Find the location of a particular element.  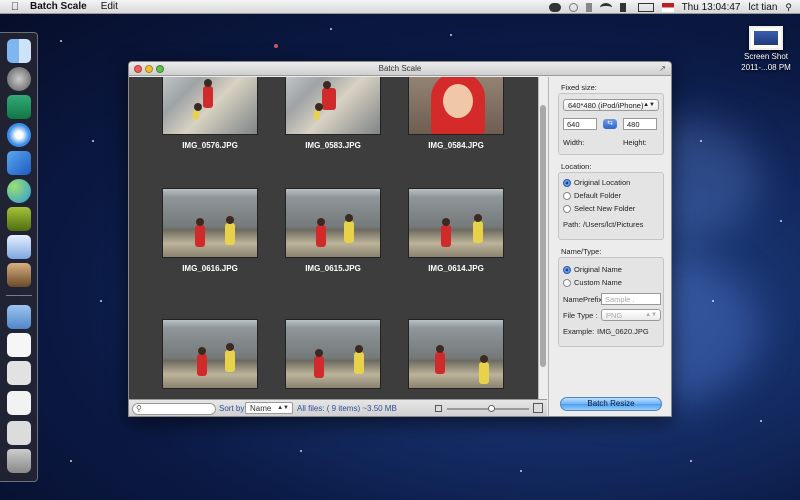

launchpad-icon is located at coordinates (19, 79).